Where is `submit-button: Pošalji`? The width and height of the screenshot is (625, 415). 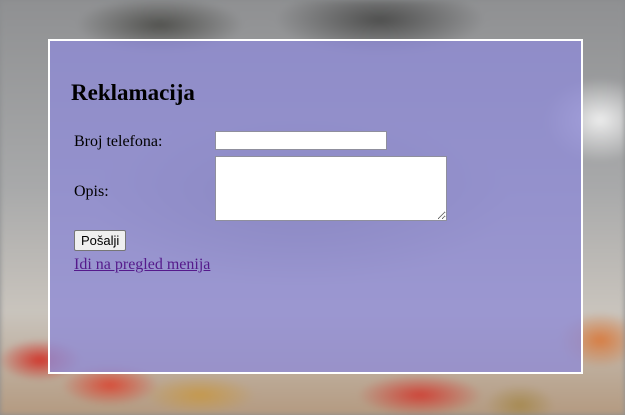 submit-button: Pošalji is located at coordinates (100, 240).